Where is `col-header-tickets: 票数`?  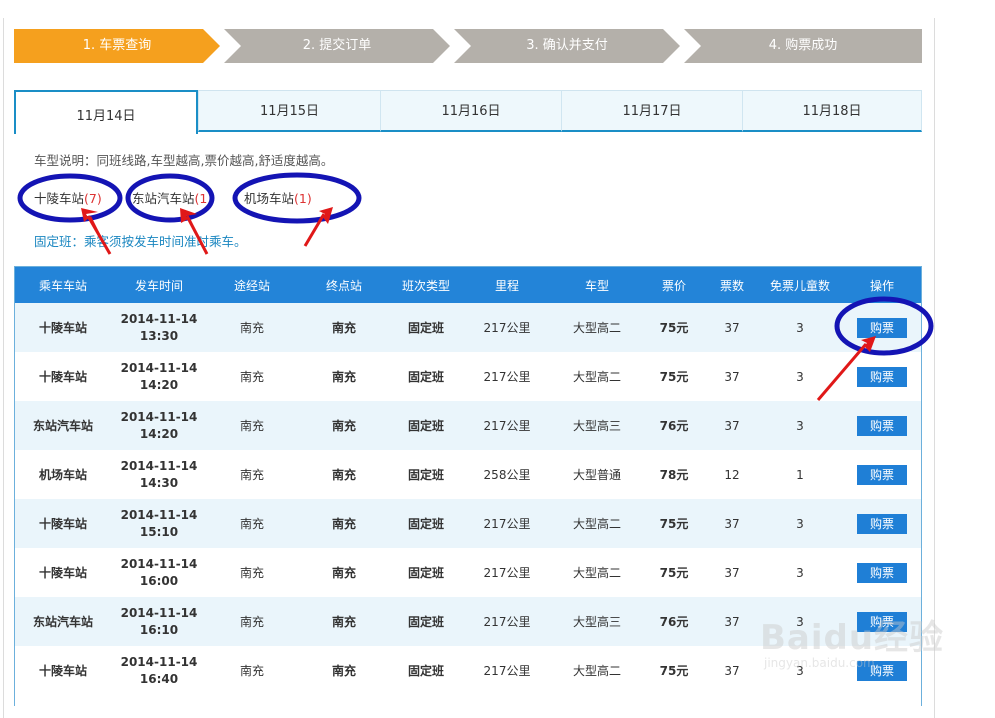 col-header-tickets: 票数 is located at coordinates (731, 285).